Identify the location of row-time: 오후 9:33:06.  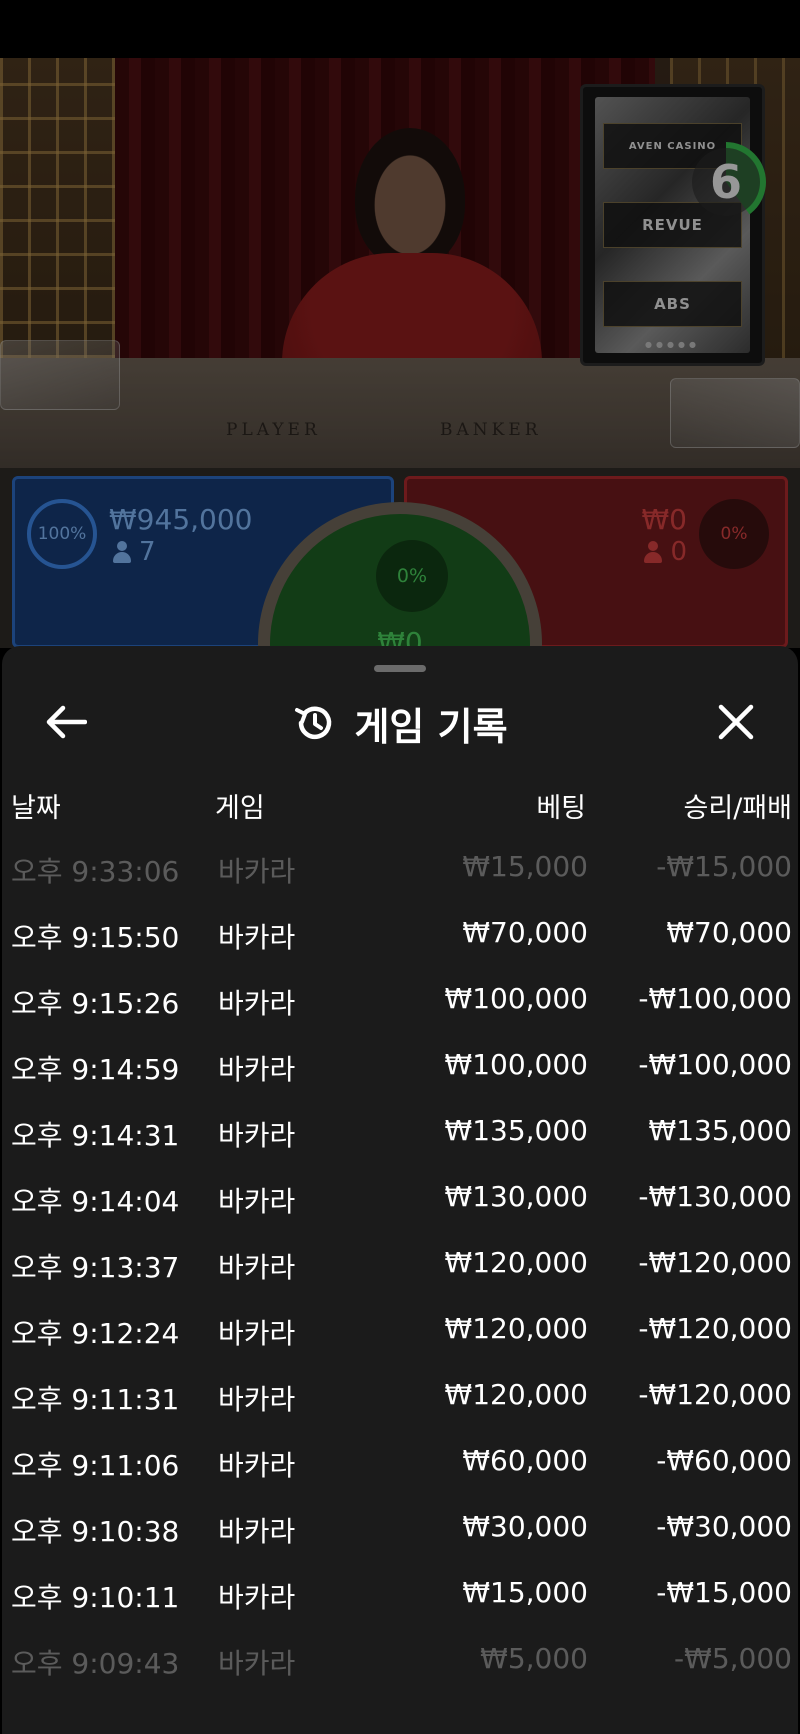
(95, 871).